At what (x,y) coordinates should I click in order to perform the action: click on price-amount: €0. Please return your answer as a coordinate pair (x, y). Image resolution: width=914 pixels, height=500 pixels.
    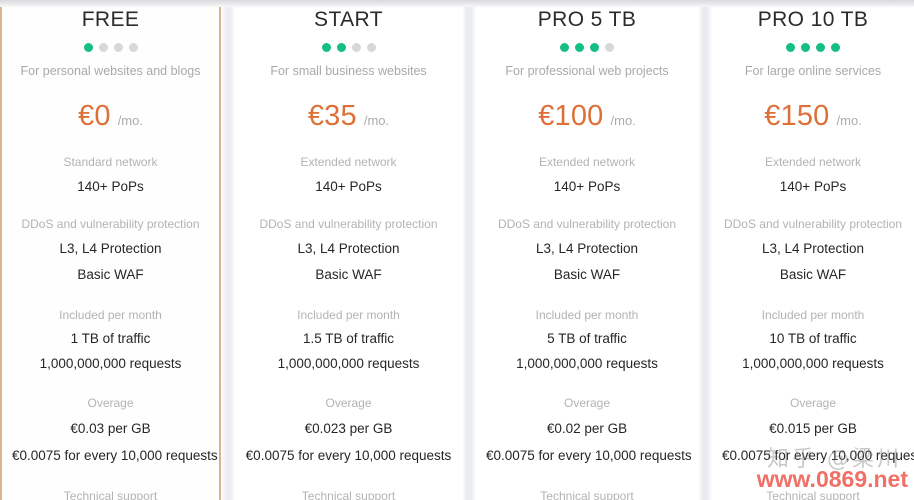
    Looking at the image, I should click on (94, 116).